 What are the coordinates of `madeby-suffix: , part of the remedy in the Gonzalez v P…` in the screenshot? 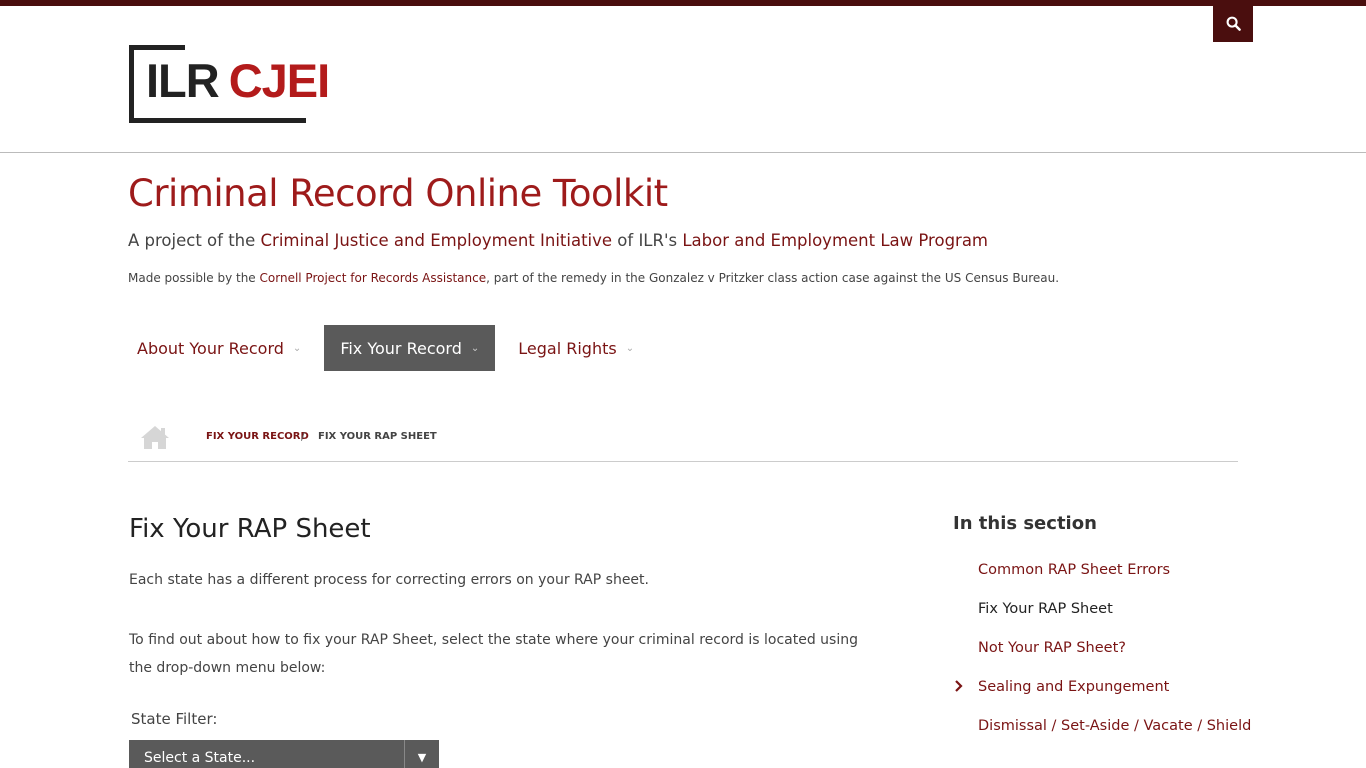 It's located at (773, 278).